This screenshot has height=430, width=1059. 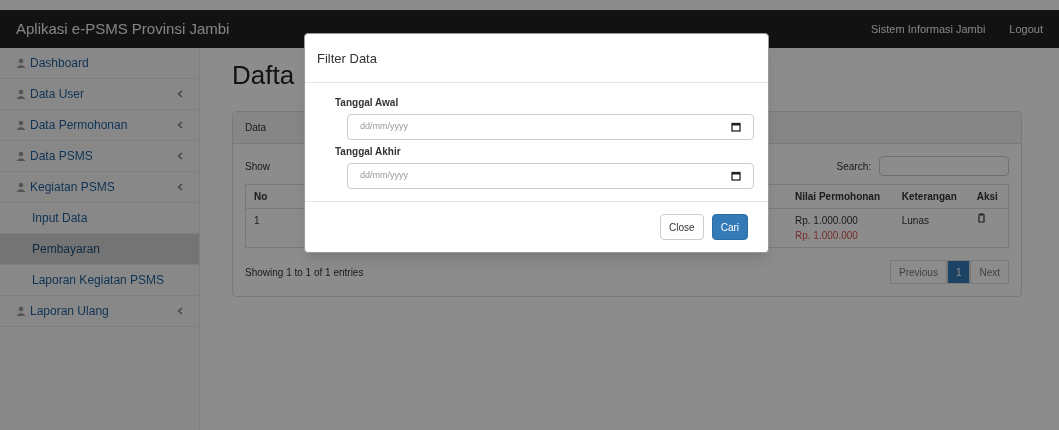 What do you see at coordinates (367, 103) in the screenshot?
I see `field-label: Tanggal Awal` at bounding box center [367, 103].